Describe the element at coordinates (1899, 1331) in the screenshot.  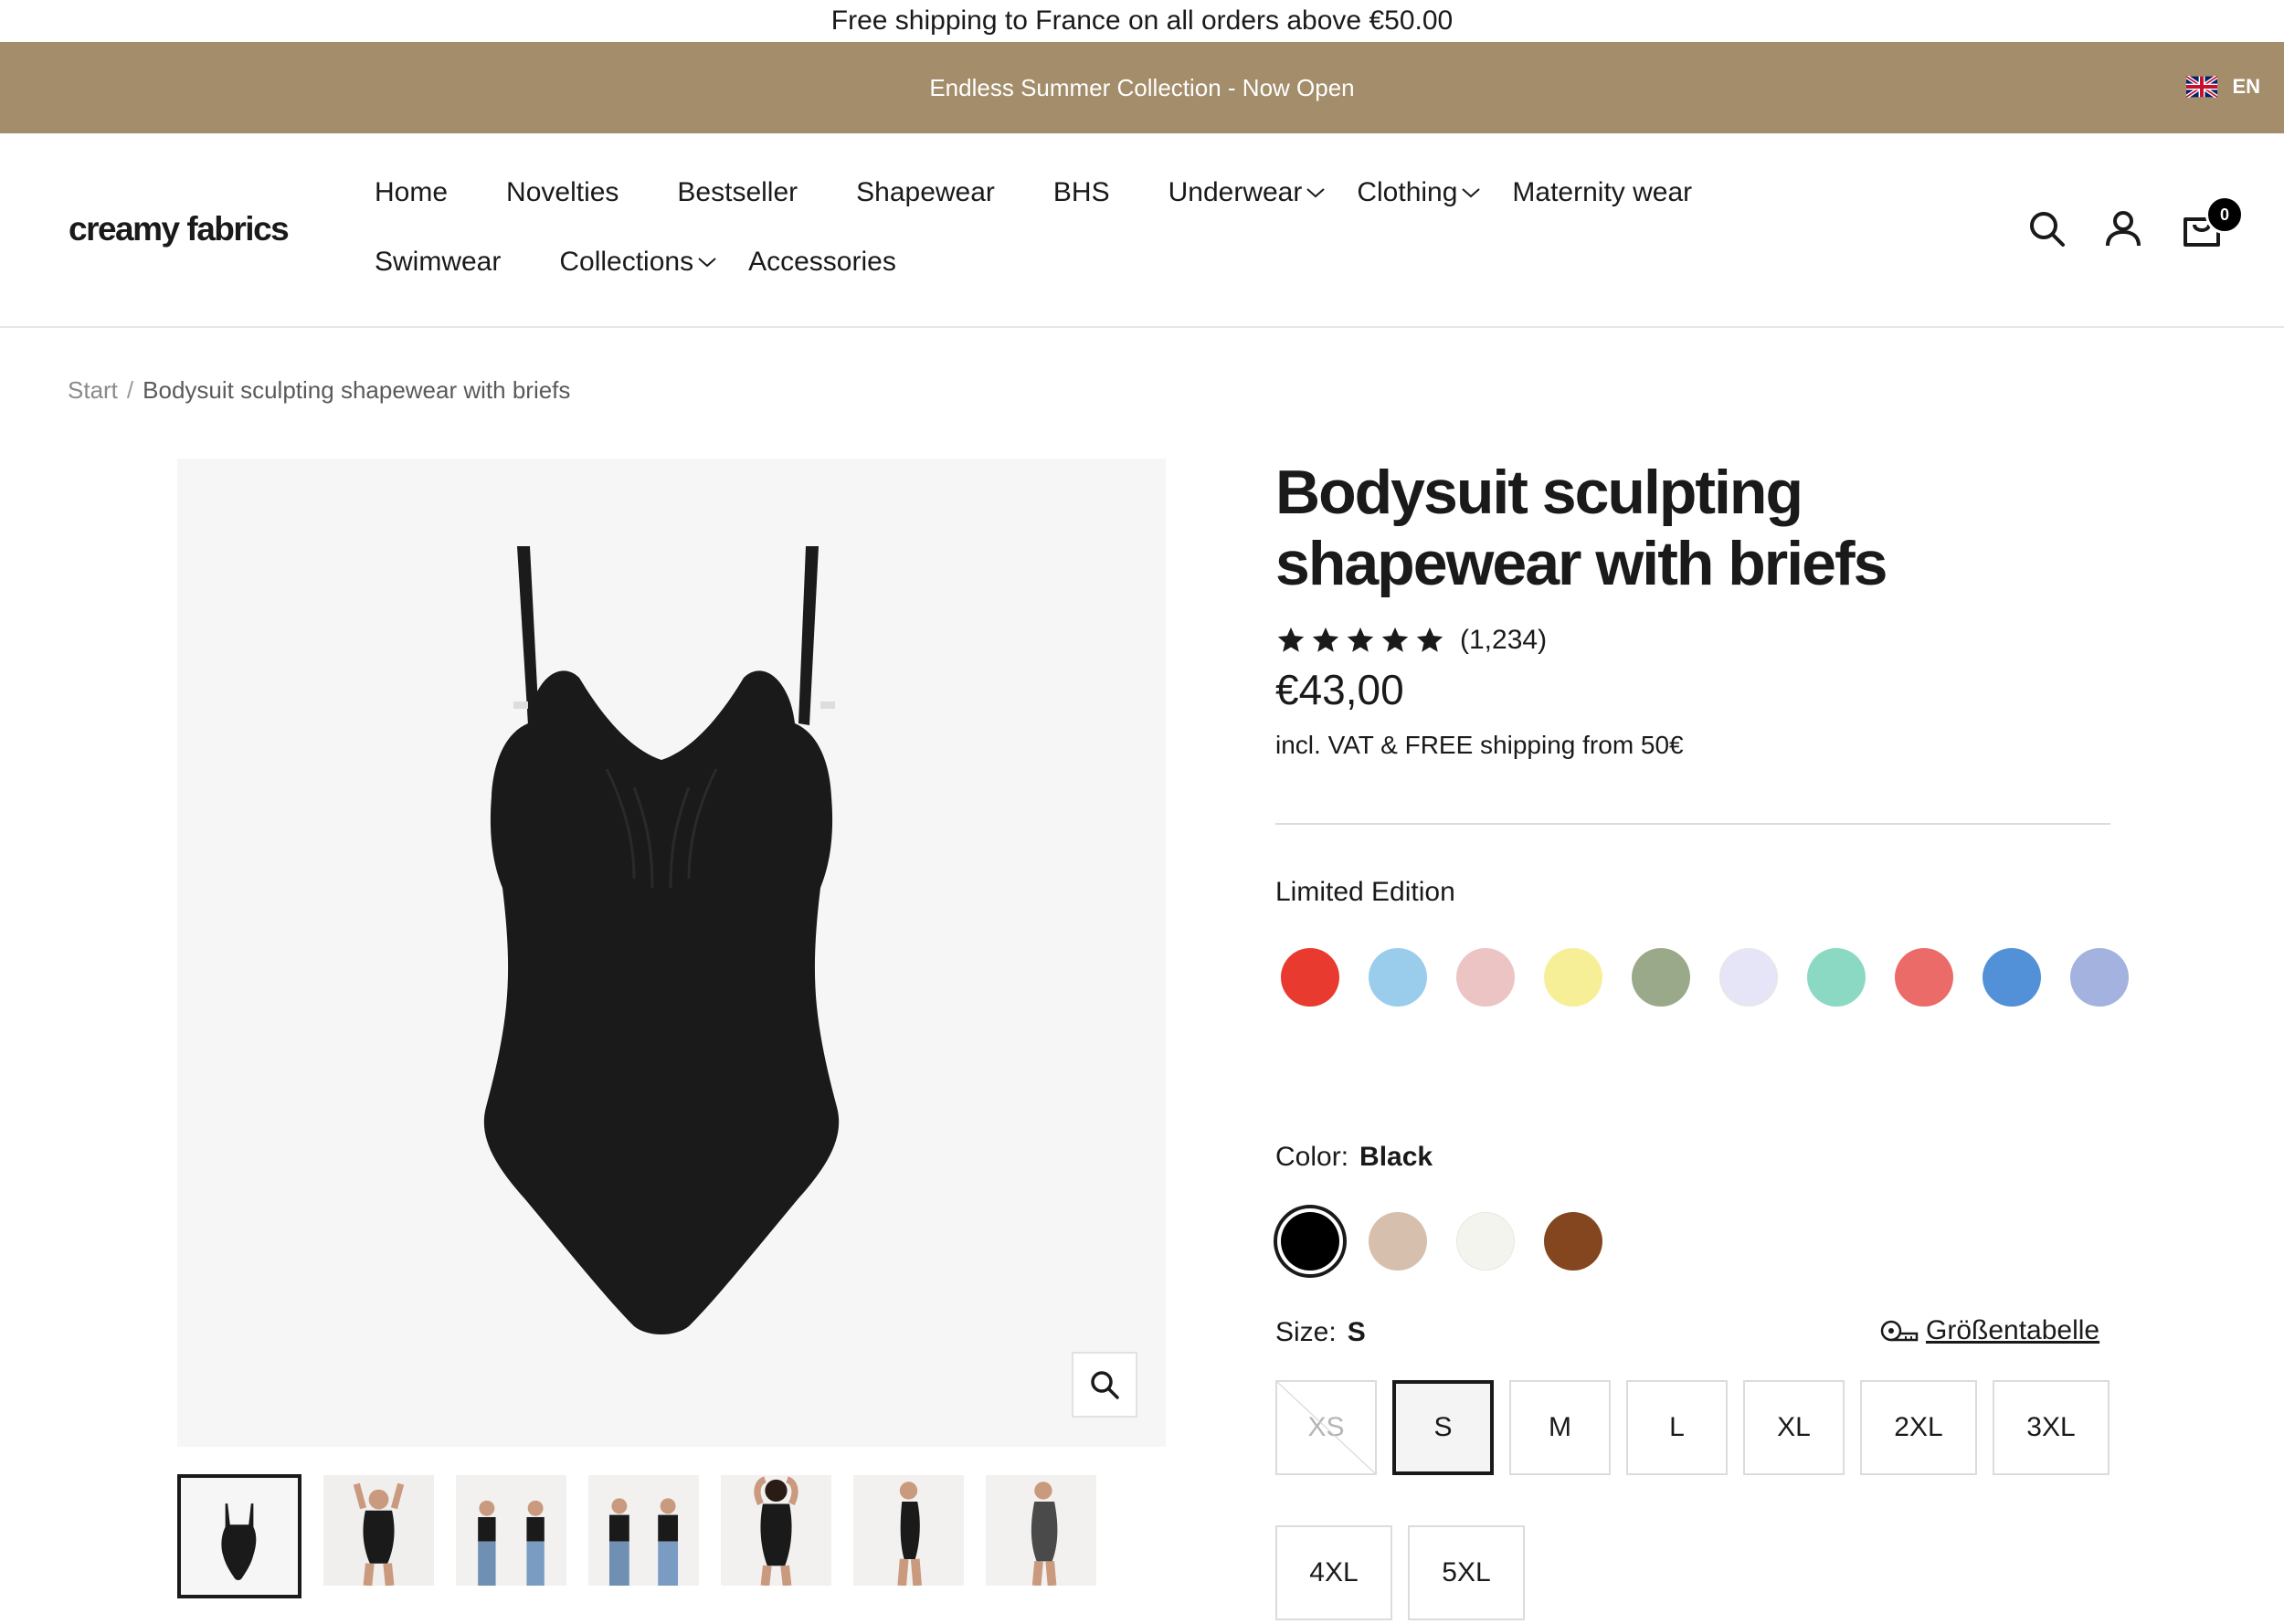
I see `measuring-tape-icon` at that location.